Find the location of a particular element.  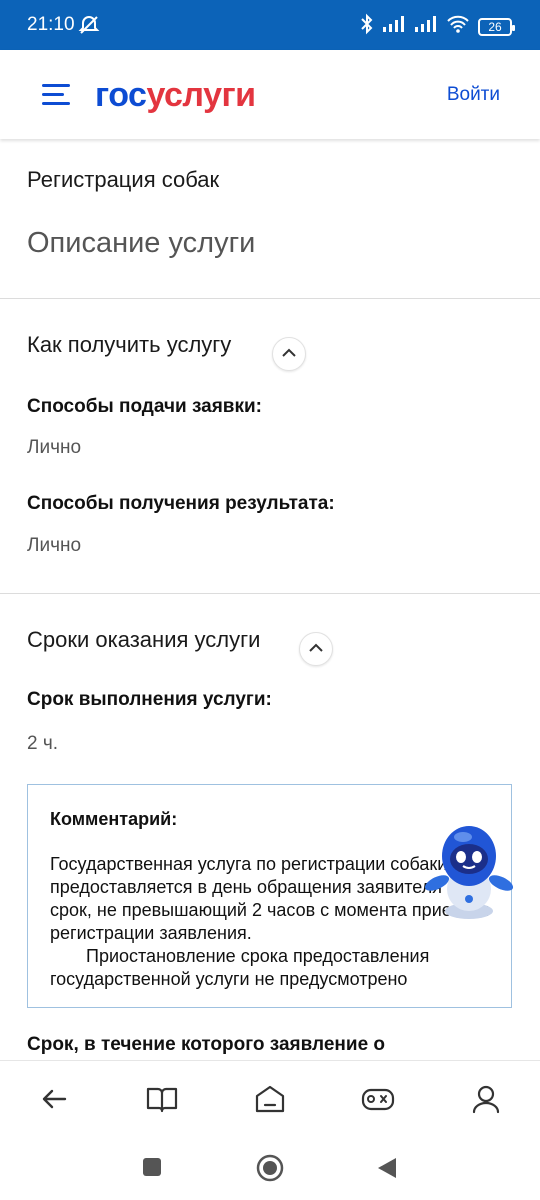

bottom-nav is located at coordinates (270, 1098).